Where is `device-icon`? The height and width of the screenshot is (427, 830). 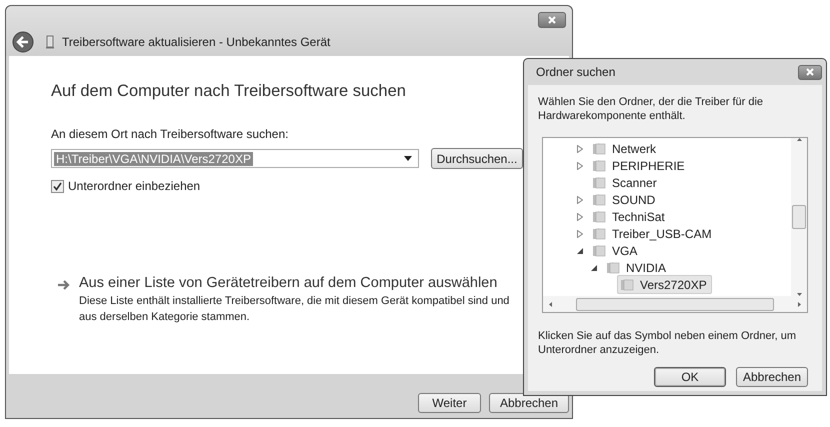 device-icon is located at coordinates (50, 42).